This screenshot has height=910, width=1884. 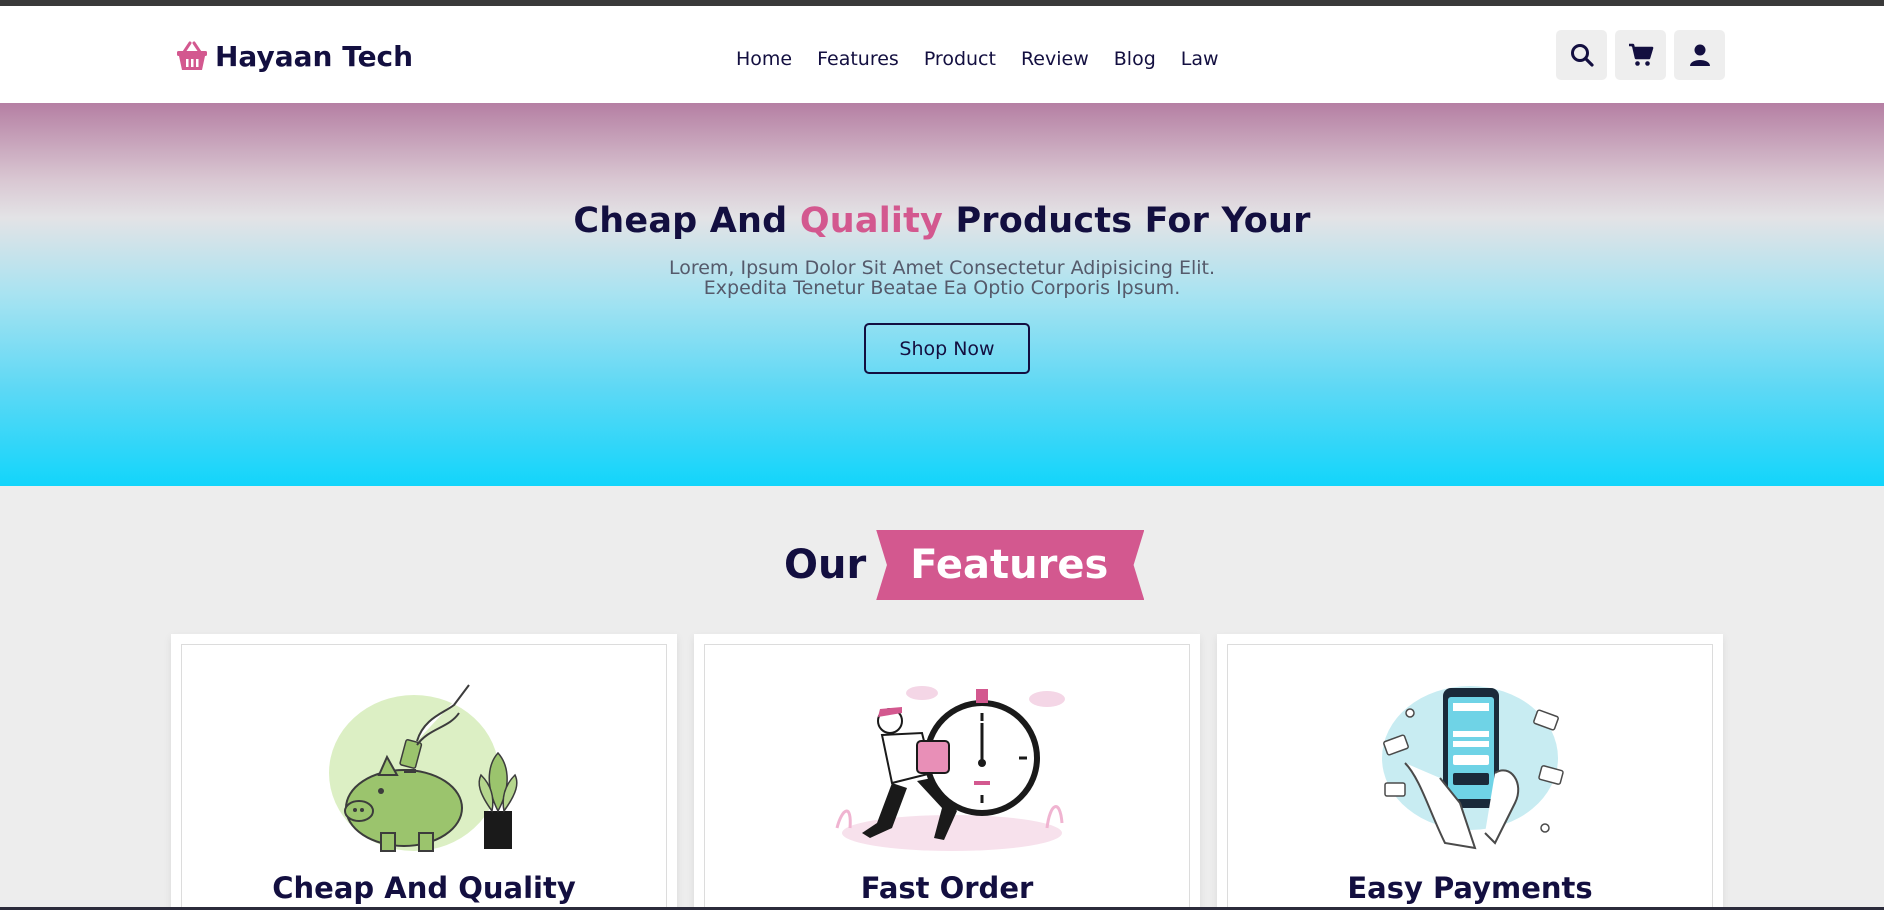 What do you see at coordinates (423, 768) in the screenshot?
I see `piggy-bank-illustration` at bounding box center [423, 768].